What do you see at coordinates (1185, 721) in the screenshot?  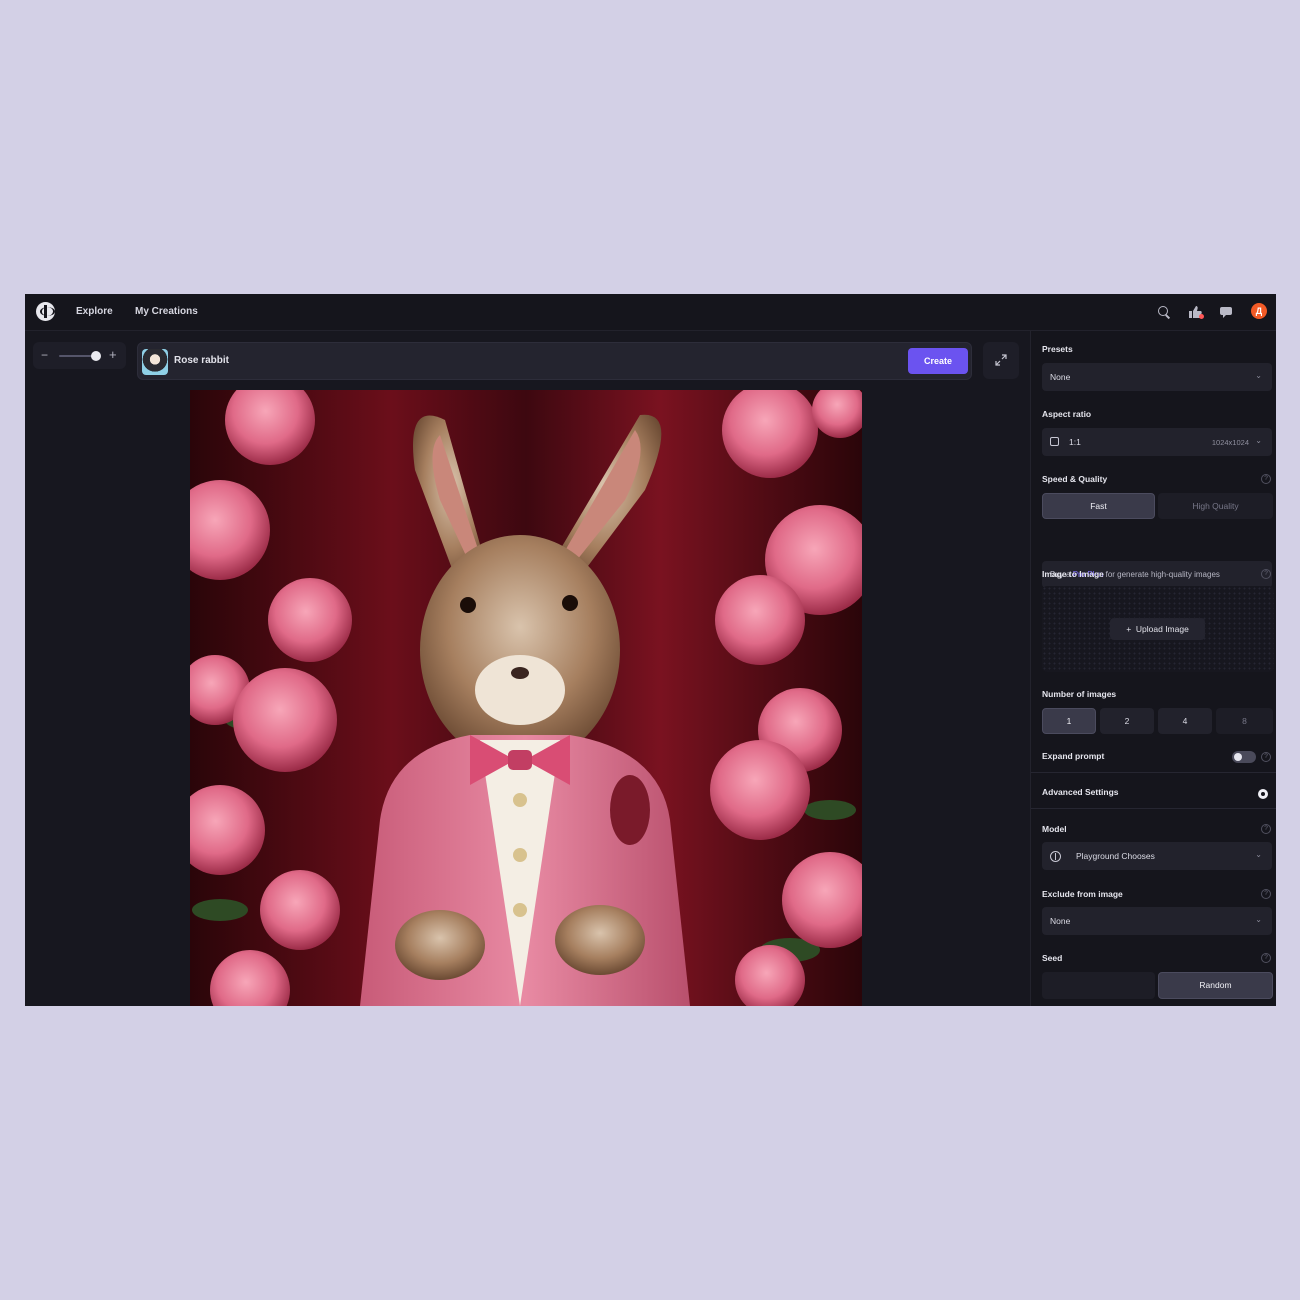 I see `num-images-4: 4` at bounding box center [1185, 721].